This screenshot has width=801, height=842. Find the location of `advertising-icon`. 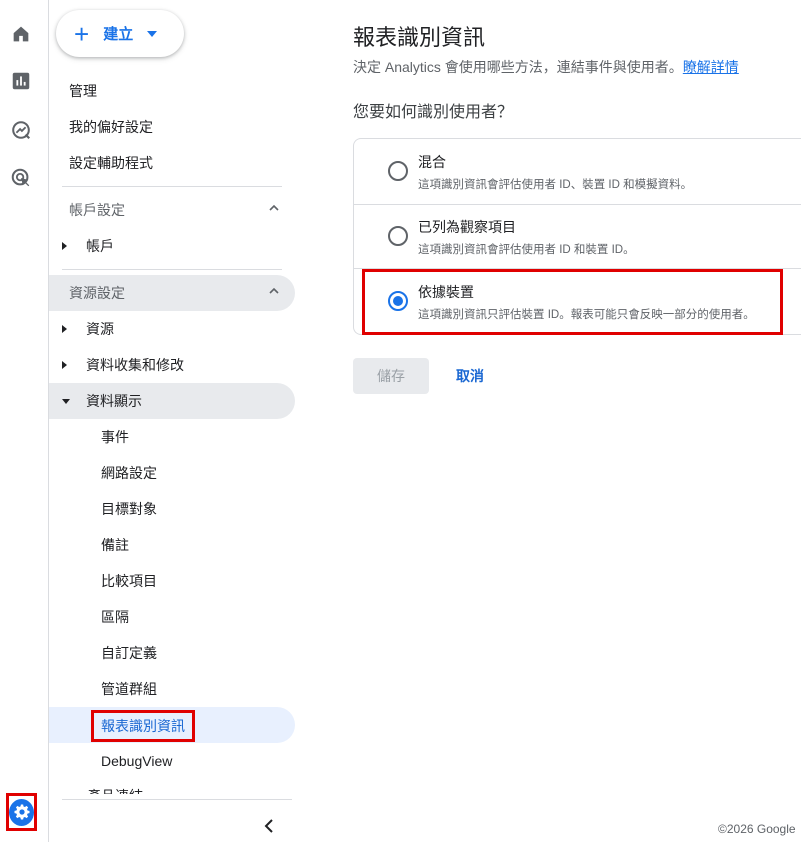

advertising-icon is located at coordinates (21, 178).